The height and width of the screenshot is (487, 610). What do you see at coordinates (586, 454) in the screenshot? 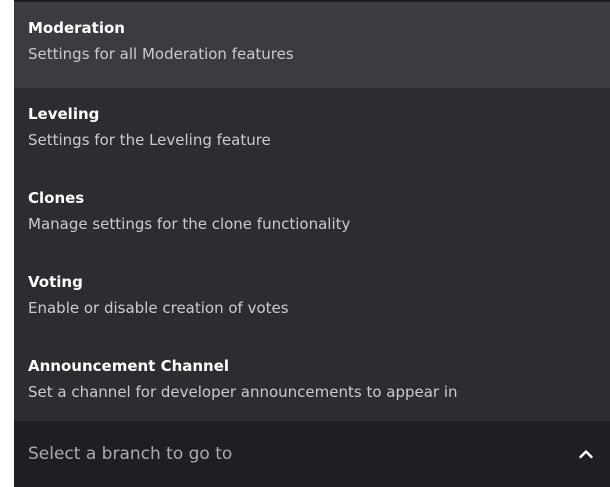
I see `chevron-up-icon` at bounding box center [586, 454].